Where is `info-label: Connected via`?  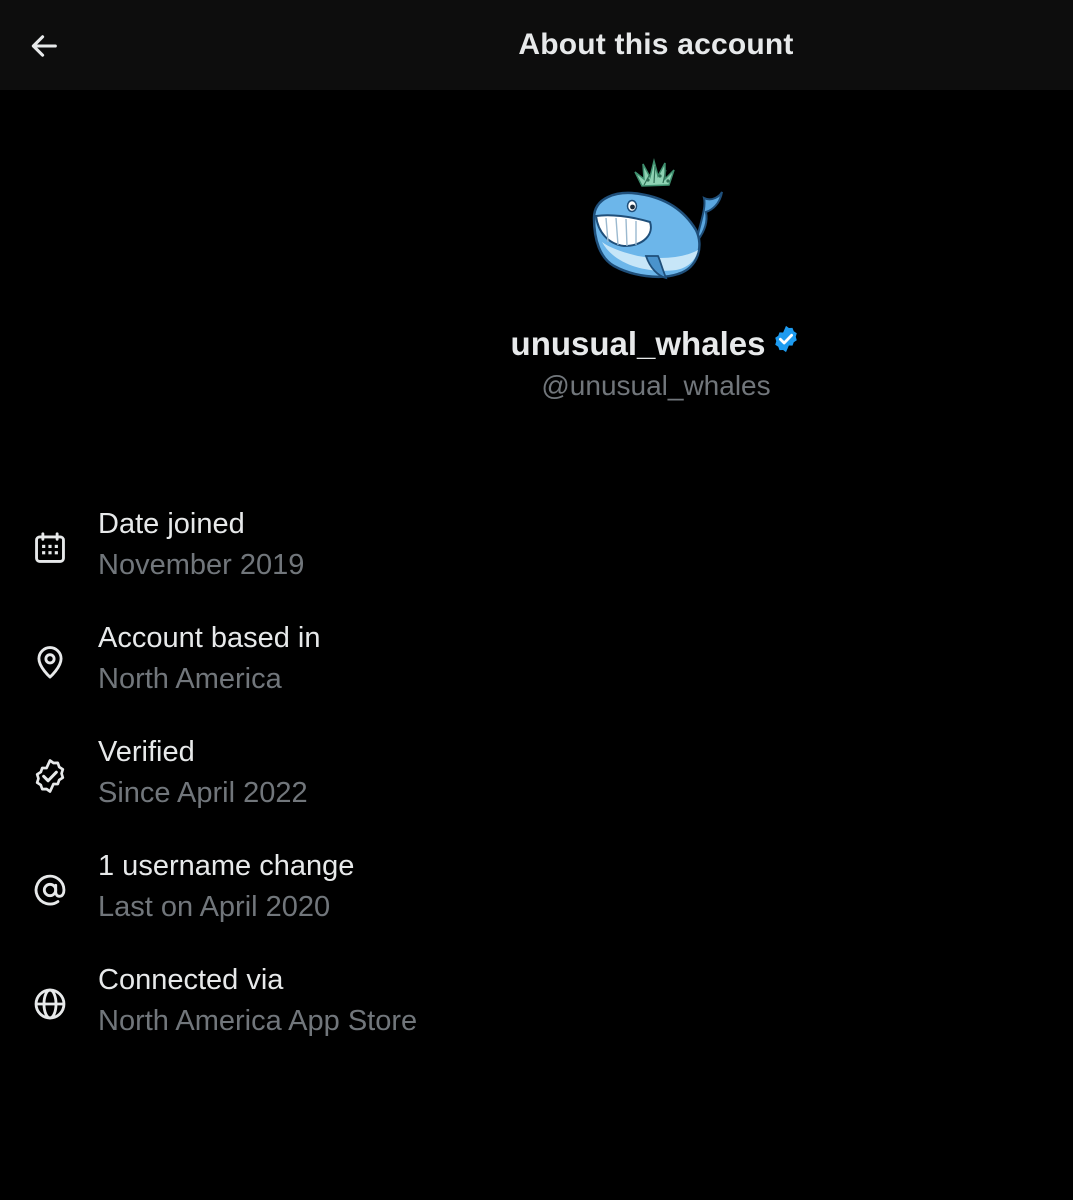
info-label: Connected via is located at coordinates (191, 980).